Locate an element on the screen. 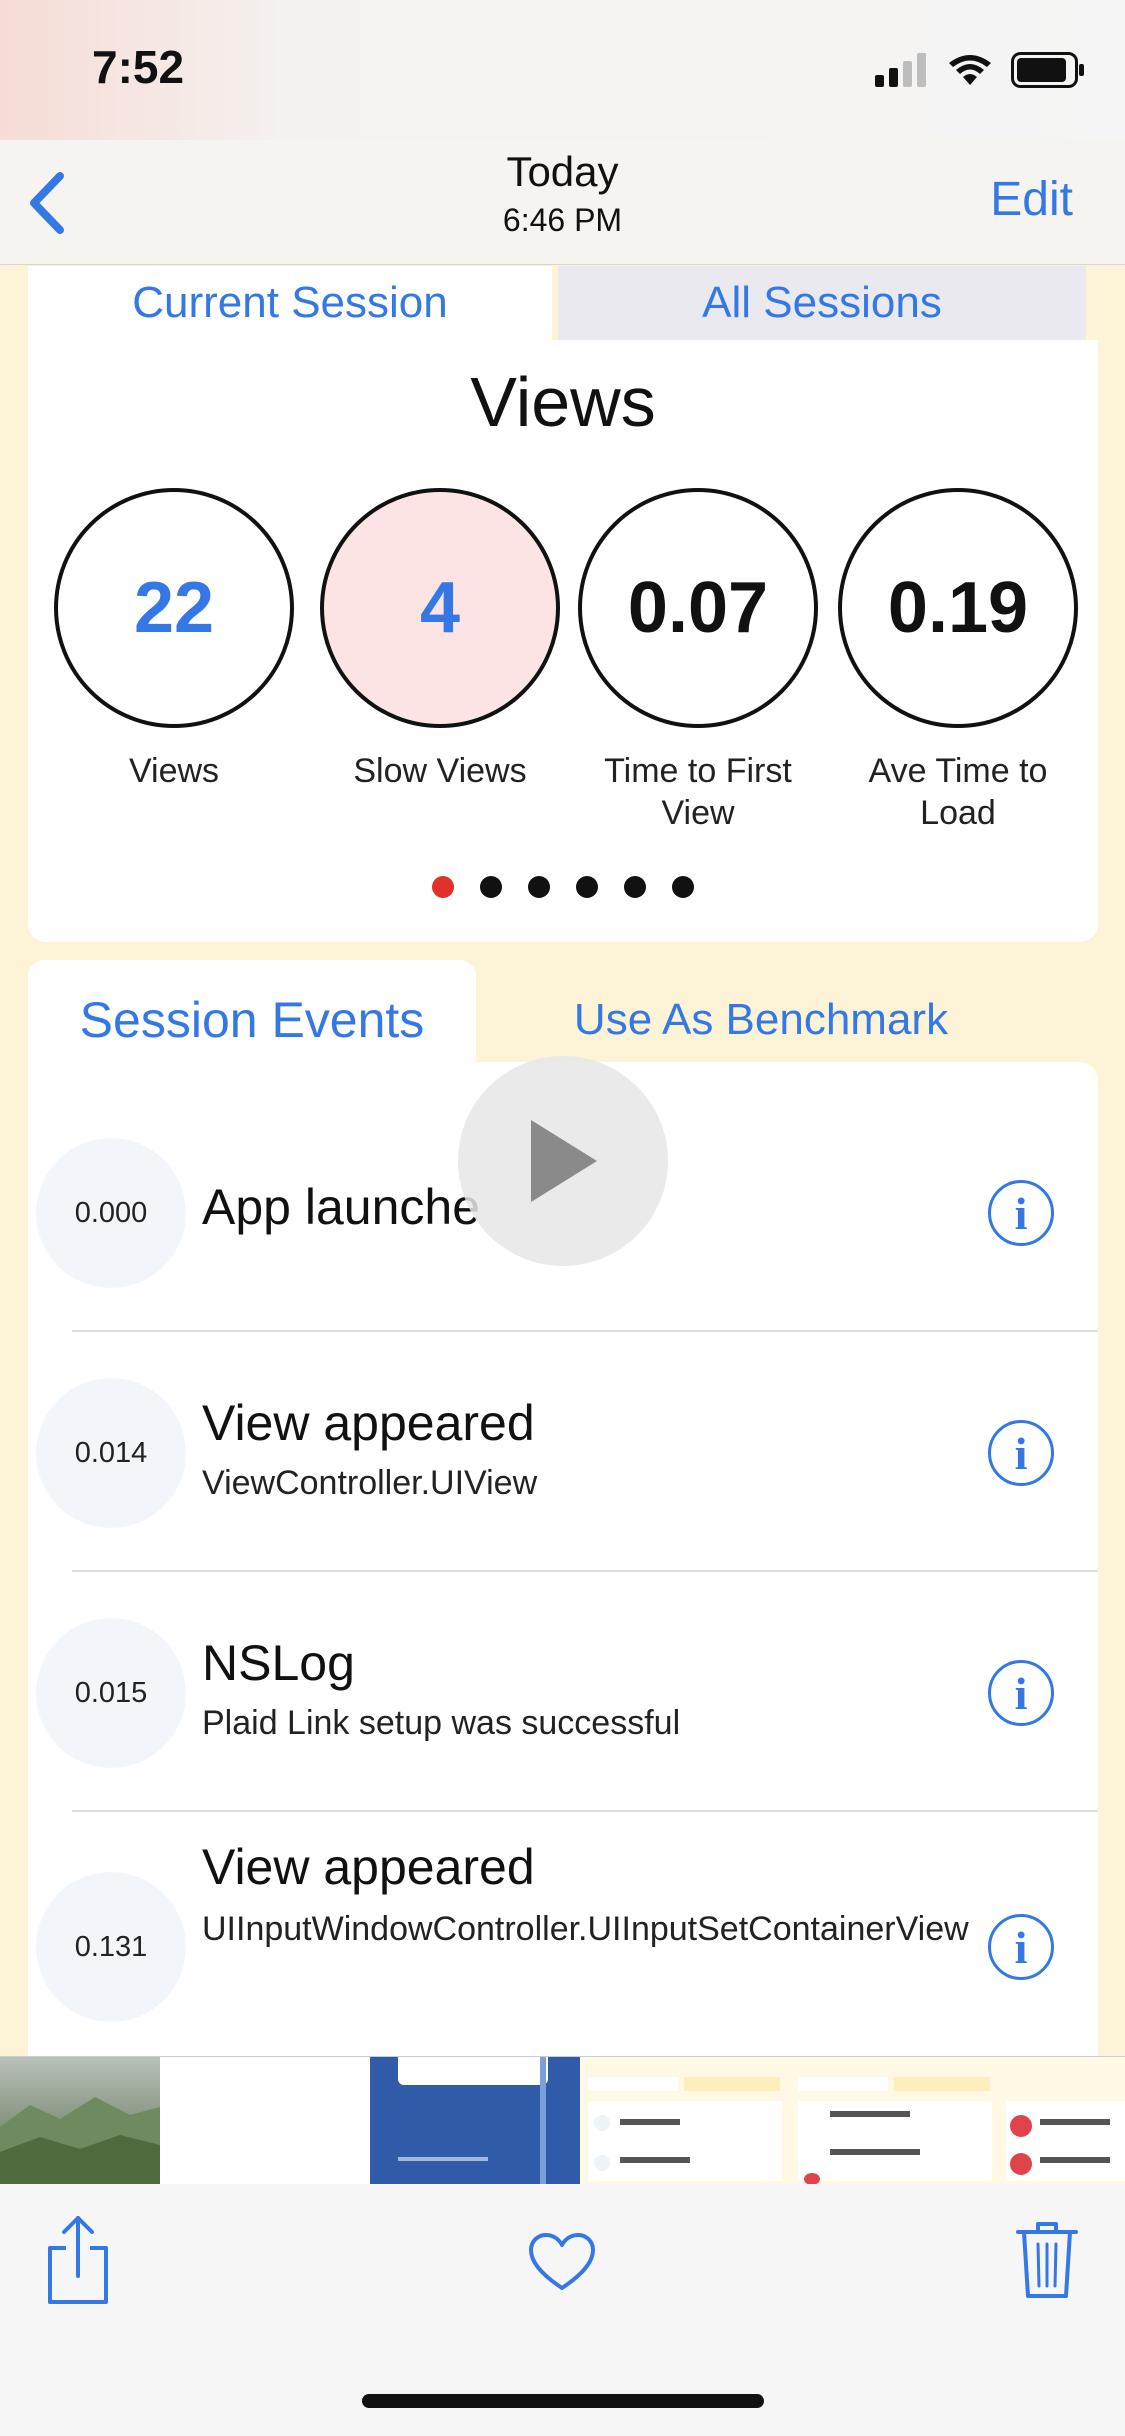 This screenshot has width=1125, height=2436. status-bar: 7:52 is located at coordinates (562, 70).